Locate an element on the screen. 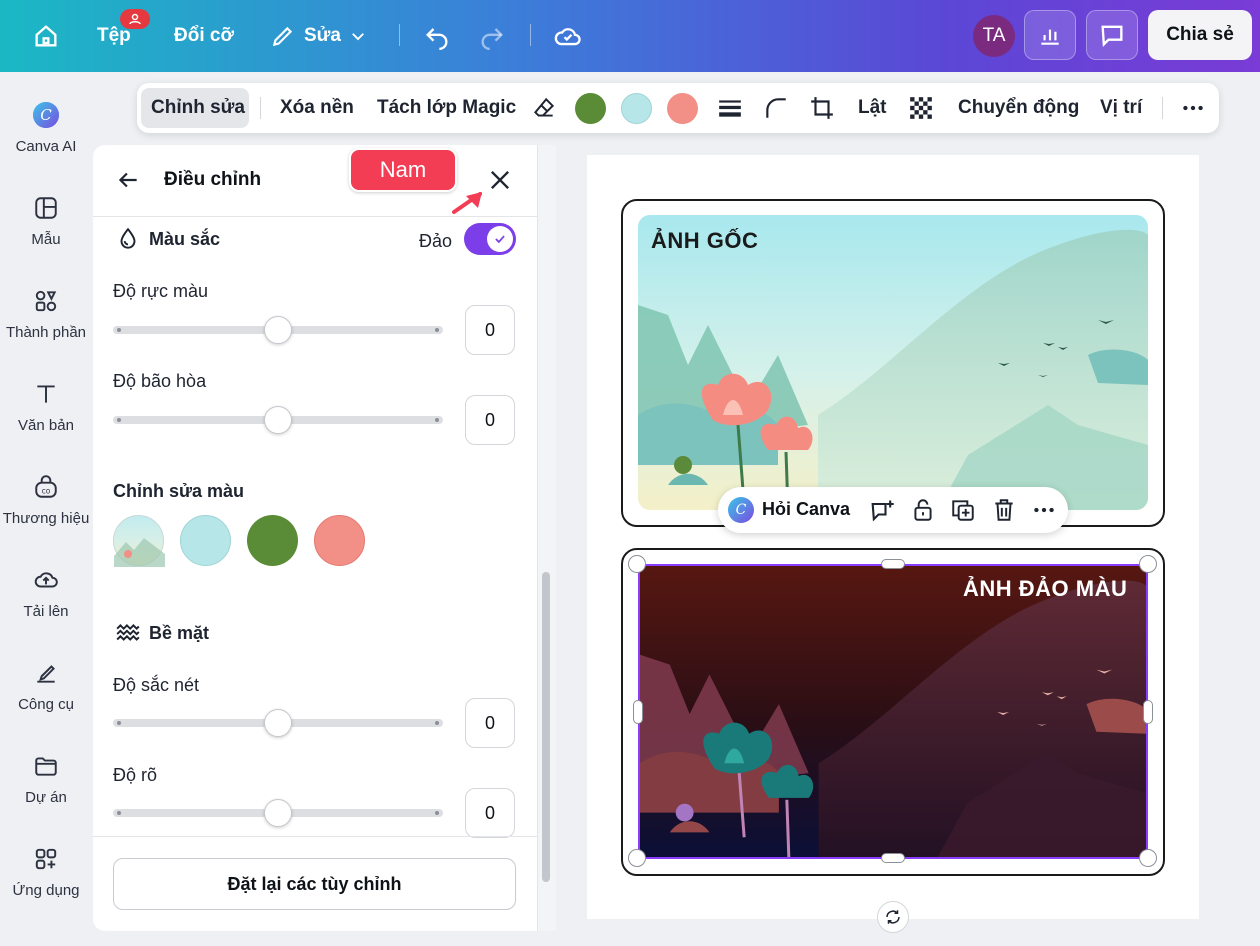 The image size is (1260, 946). saturation-slider-thumb is located at coordinates (278, 420).